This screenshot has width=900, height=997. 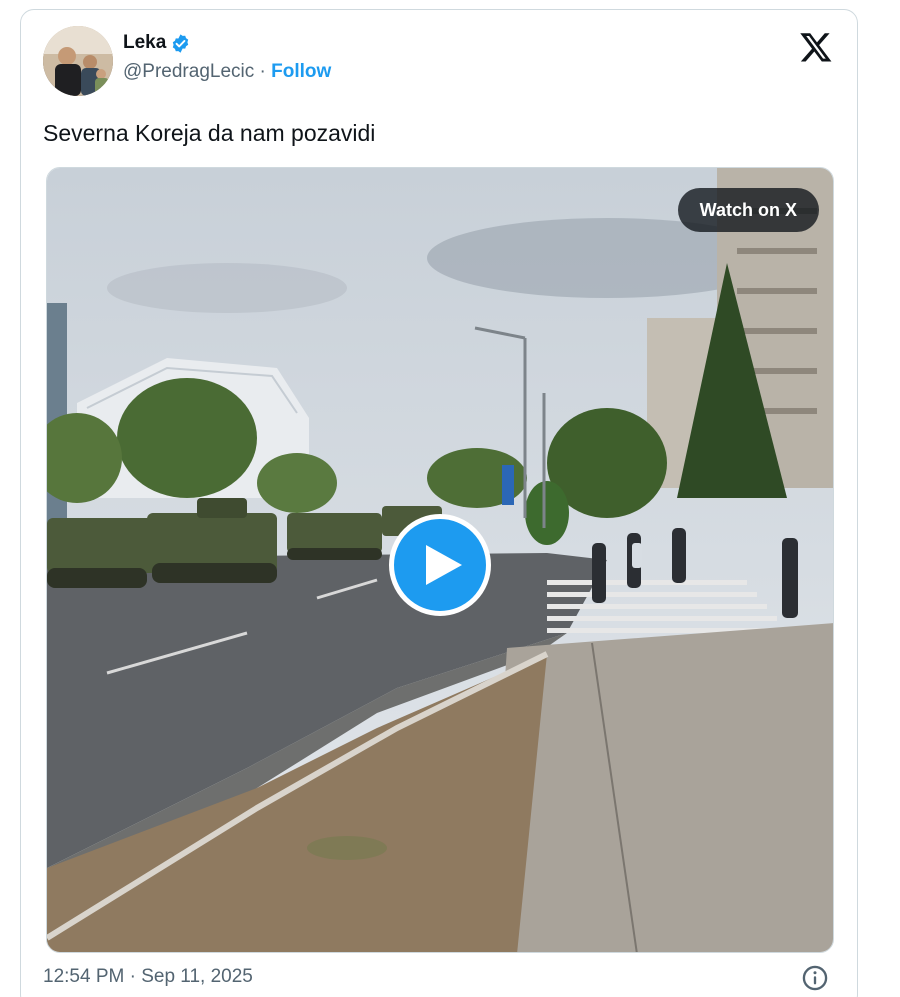 I want to click on play-button, so click(x=440, y=565).